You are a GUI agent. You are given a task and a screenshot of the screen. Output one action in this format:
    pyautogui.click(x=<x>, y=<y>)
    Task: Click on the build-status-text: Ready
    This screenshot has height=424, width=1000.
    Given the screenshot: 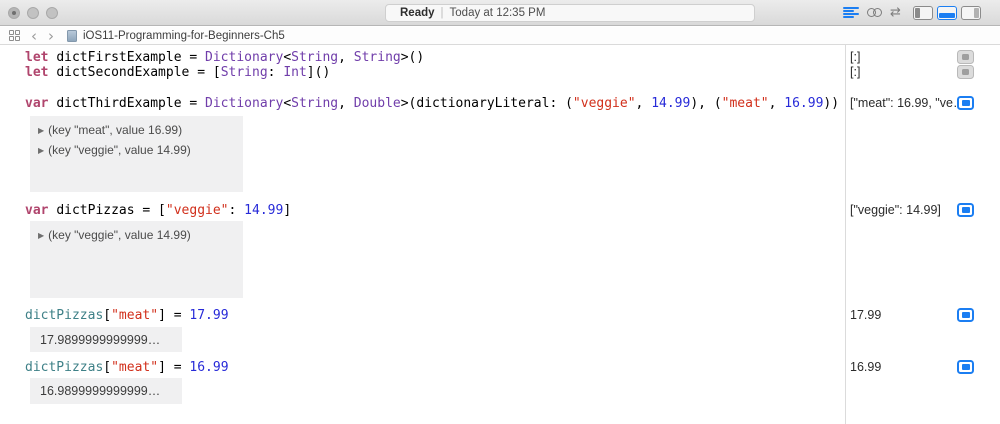 What is the action you would take?
    pyautogui.click(x=417, y=13)
    